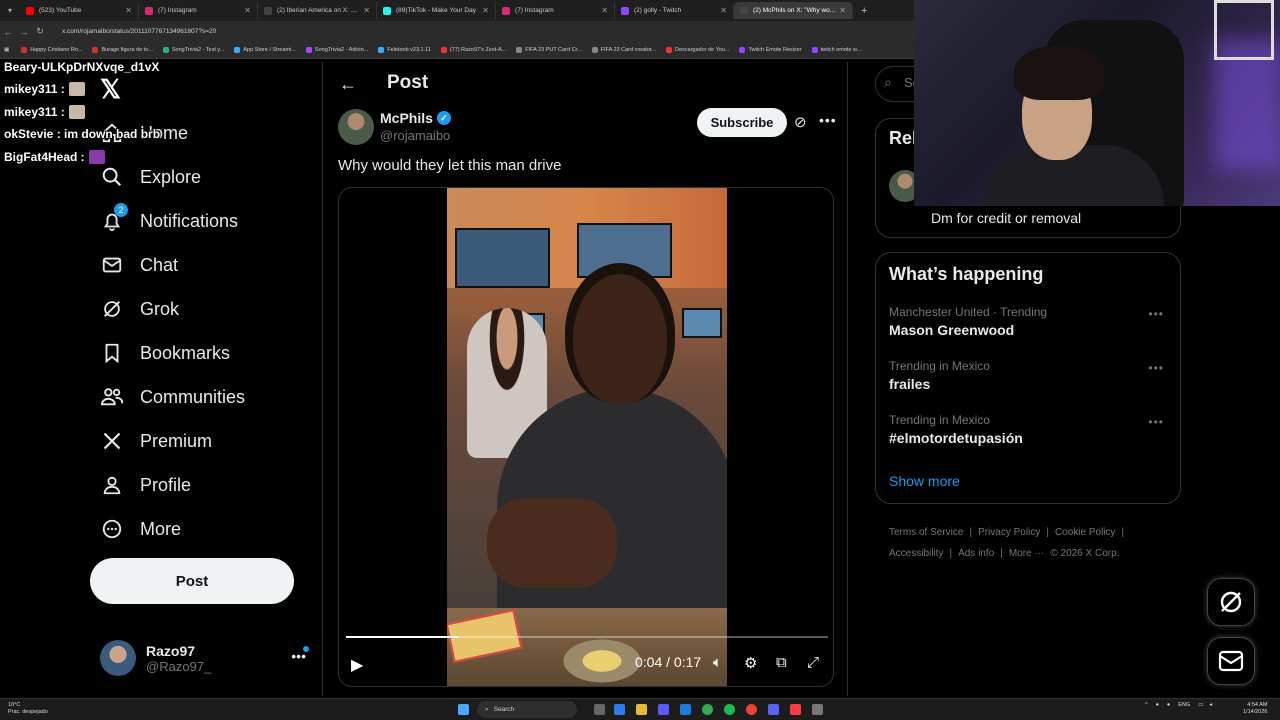  Describe the element at coordinates (1146, 705) in the screenshot. I see `tray-chevron-icon: ^` at that location.